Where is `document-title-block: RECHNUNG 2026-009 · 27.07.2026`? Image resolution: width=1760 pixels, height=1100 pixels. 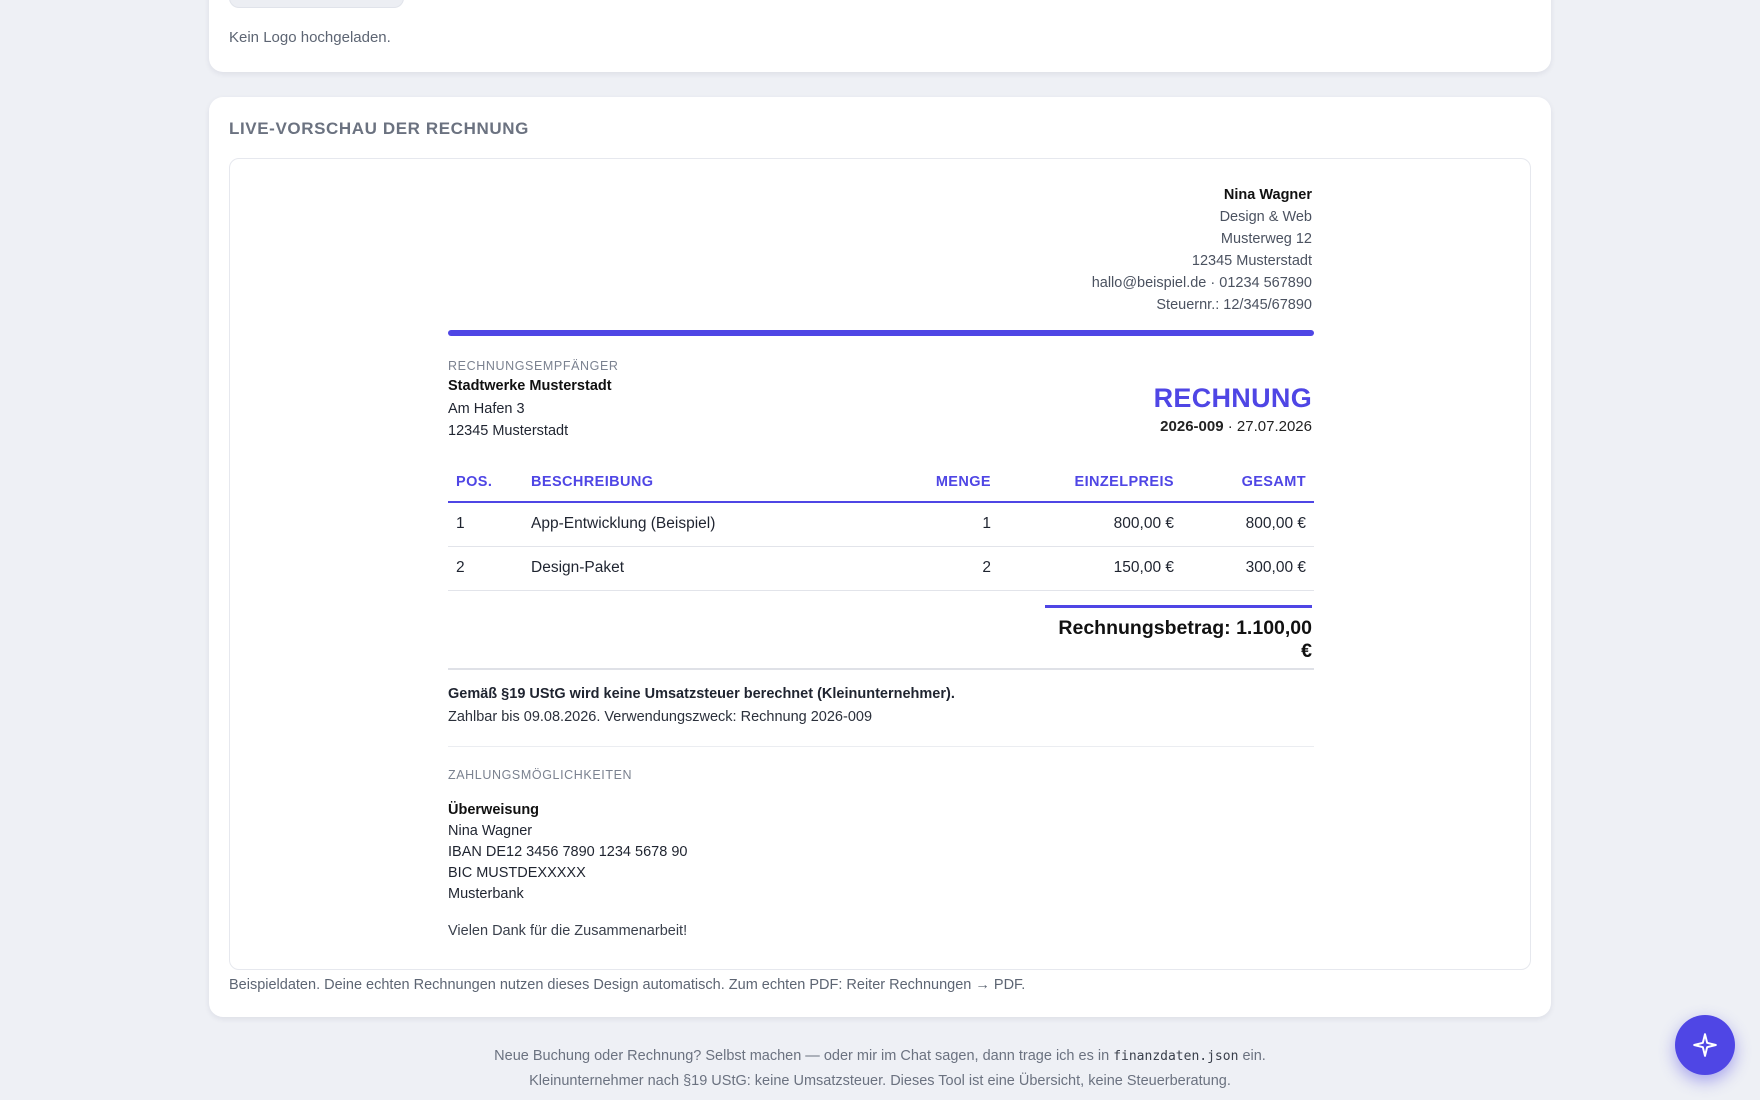 document-title-block: RECHNUNG 2026-009 · 27.07.2026 is located at coordinates (1233, 408).